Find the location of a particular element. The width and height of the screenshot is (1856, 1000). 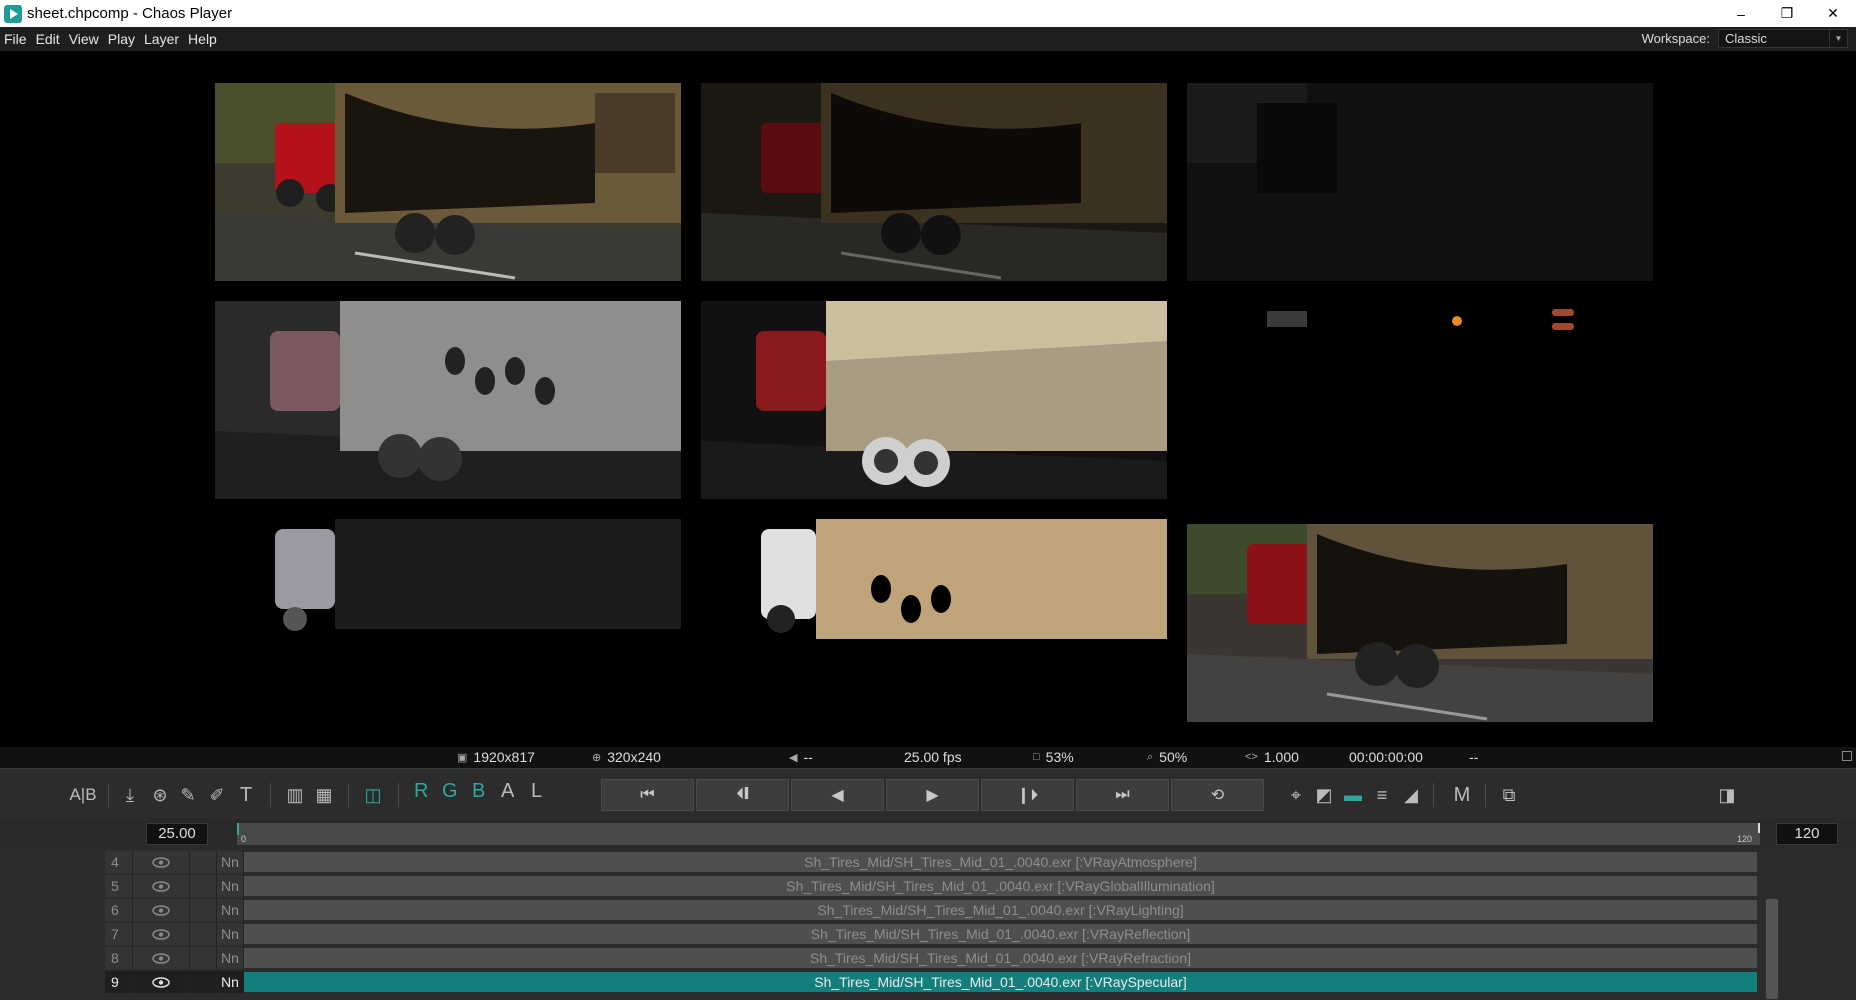

step-forward-button: ❙⏵ is located at coordinates (1027, 795).